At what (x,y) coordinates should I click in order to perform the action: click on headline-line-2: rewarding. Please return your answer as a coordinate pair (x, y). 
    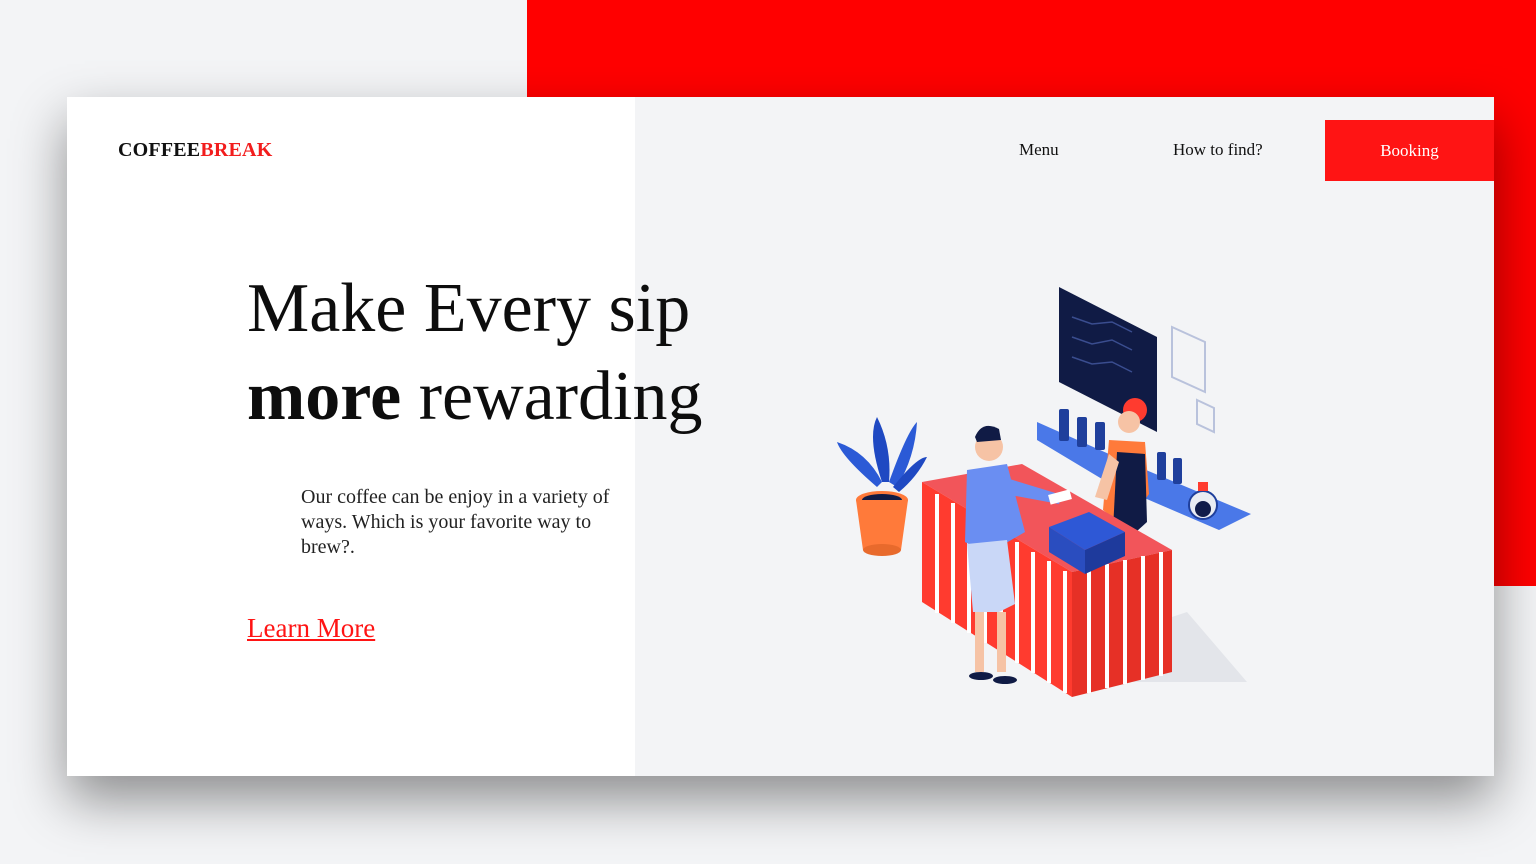
    Looking at the image, I should click on (552, 396).